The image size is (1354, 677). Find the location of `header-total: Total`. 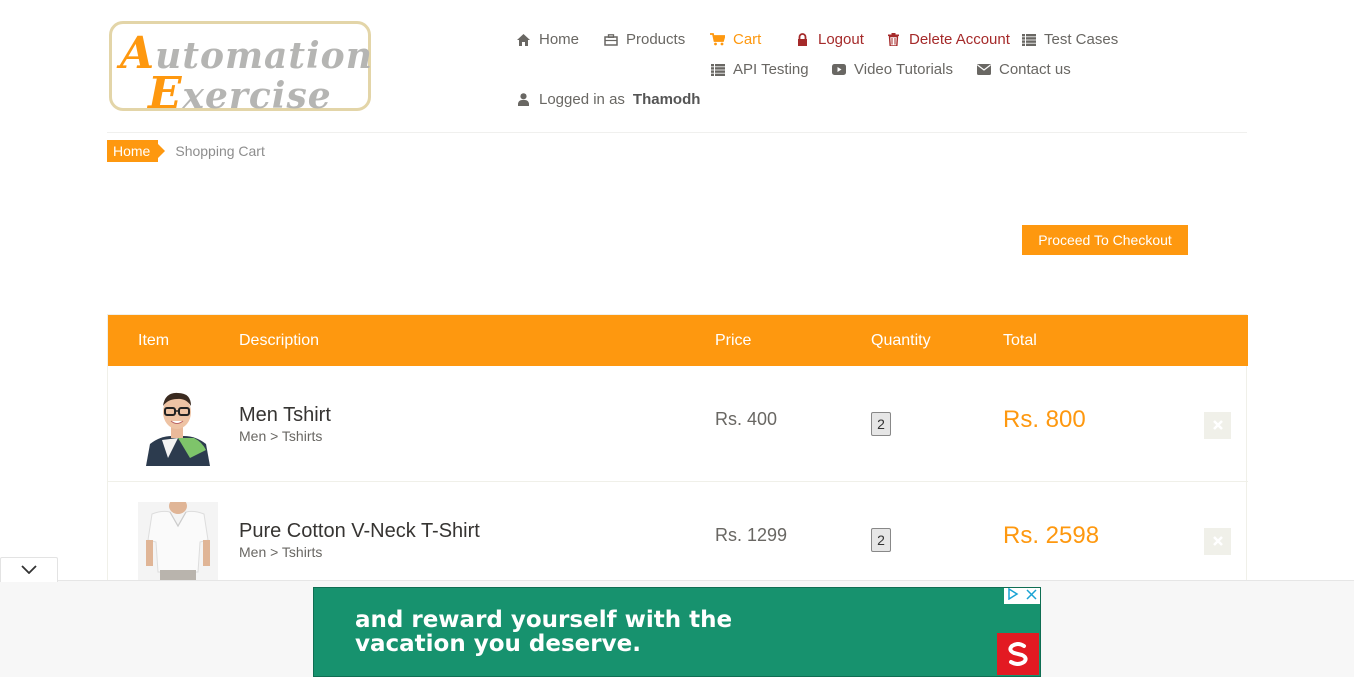

header-total: Total is located at coordinates (1020, 340).